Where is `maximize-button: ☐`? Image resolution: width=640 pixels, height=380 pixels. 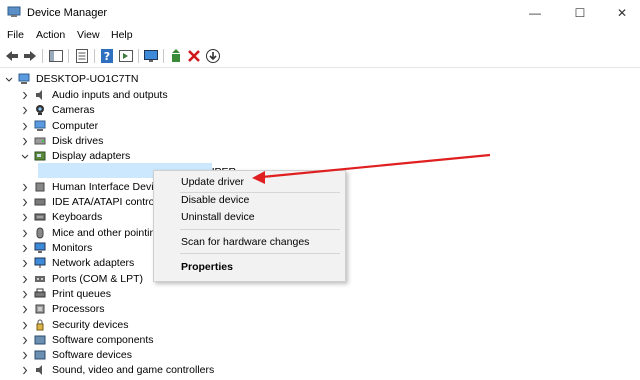 maximize-button: ☐ is located at coordinates (580, 13).